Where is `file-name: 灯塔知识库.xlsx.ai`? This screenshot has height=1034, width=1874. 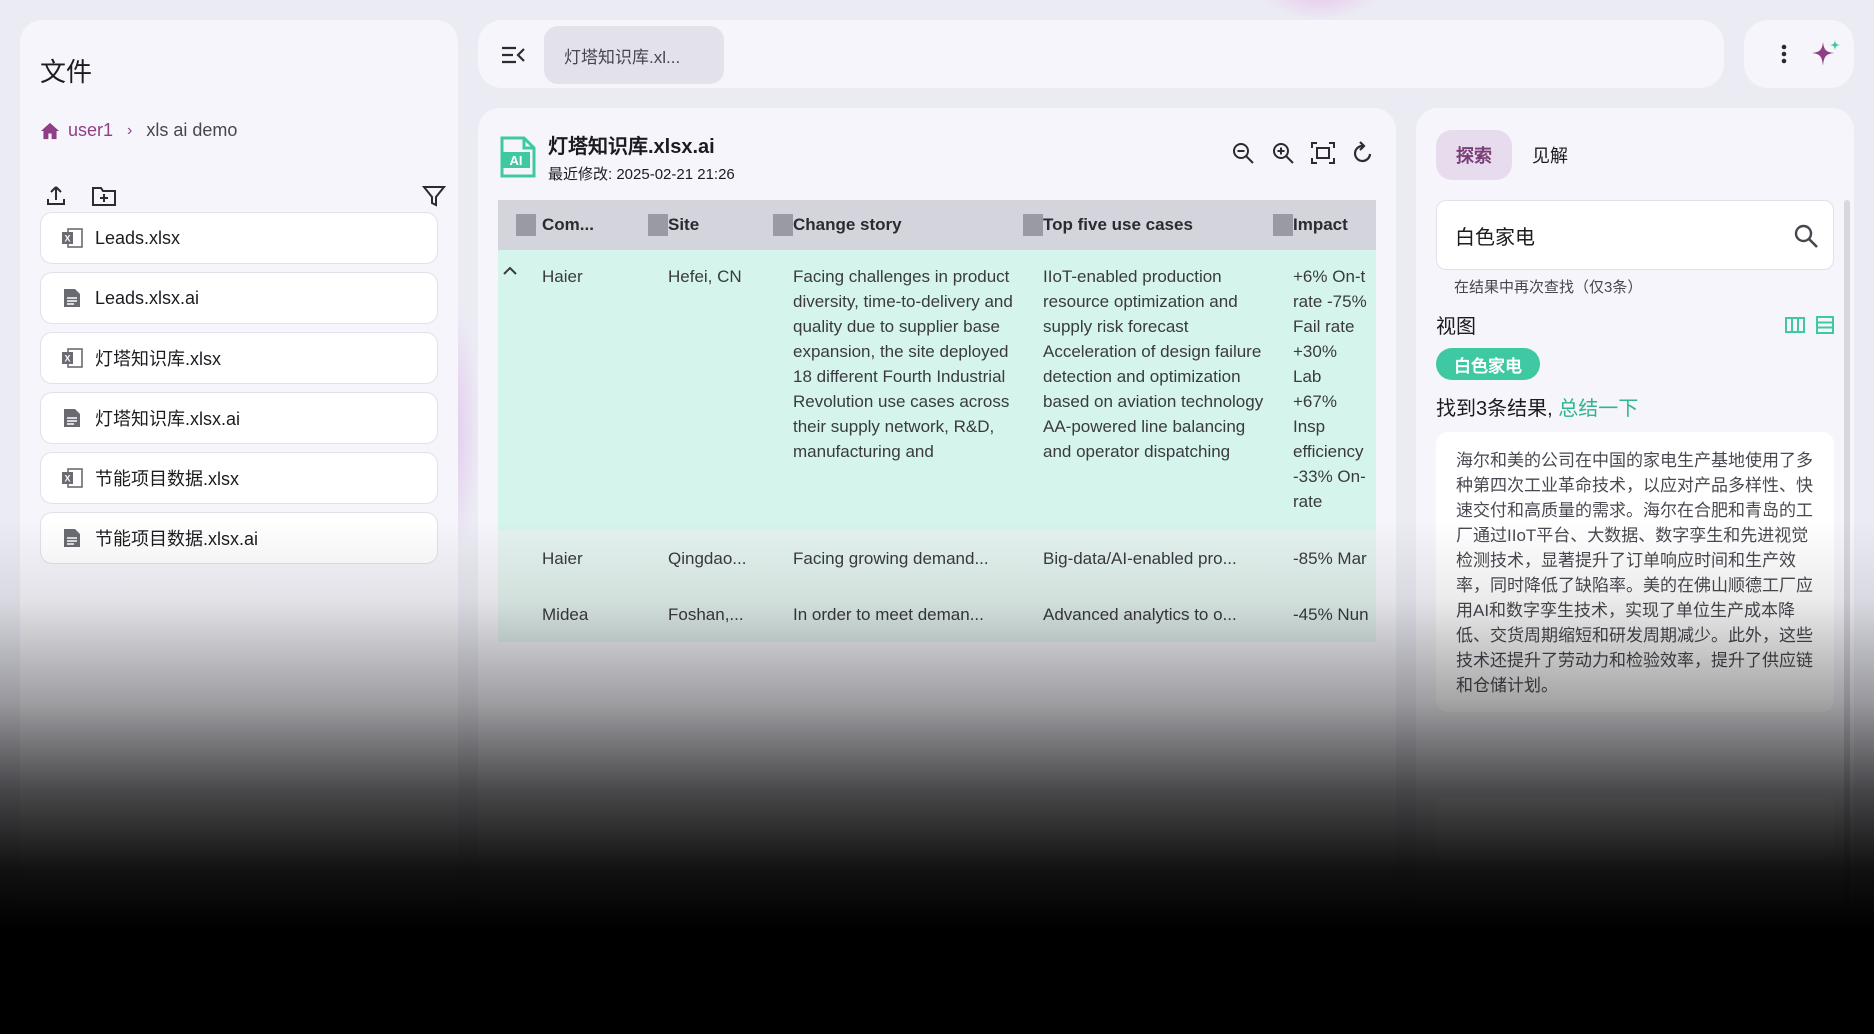
file-name: 灯塔知识库.xlsx.ai is located at coordinates (168, 419).